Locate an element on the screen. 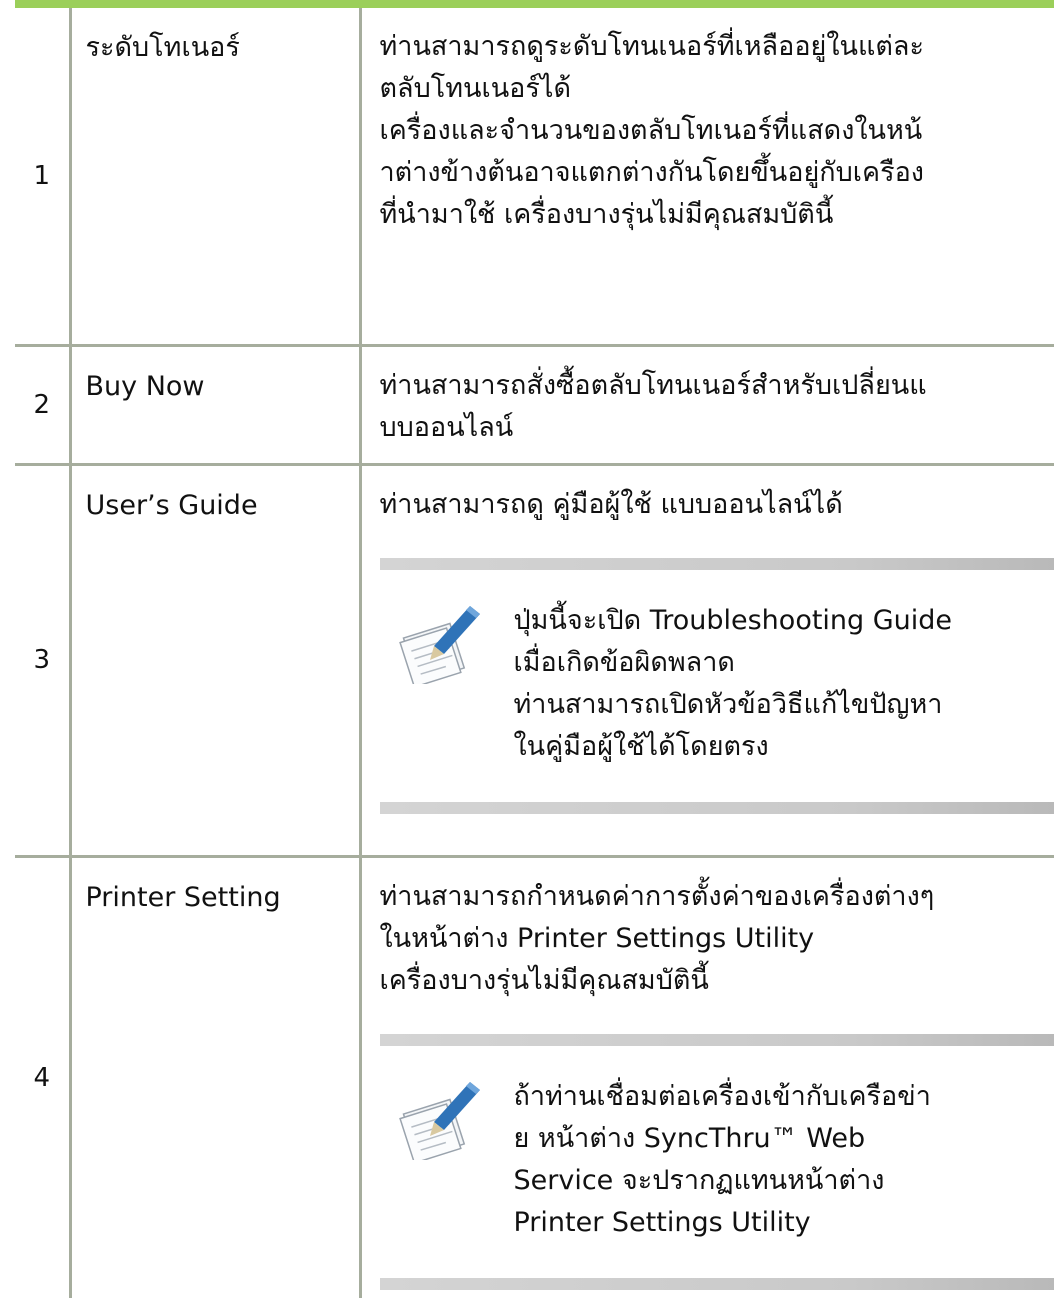  description-line: ตลับโทนเนอร์ได้ is located at coordinates (717, 89).